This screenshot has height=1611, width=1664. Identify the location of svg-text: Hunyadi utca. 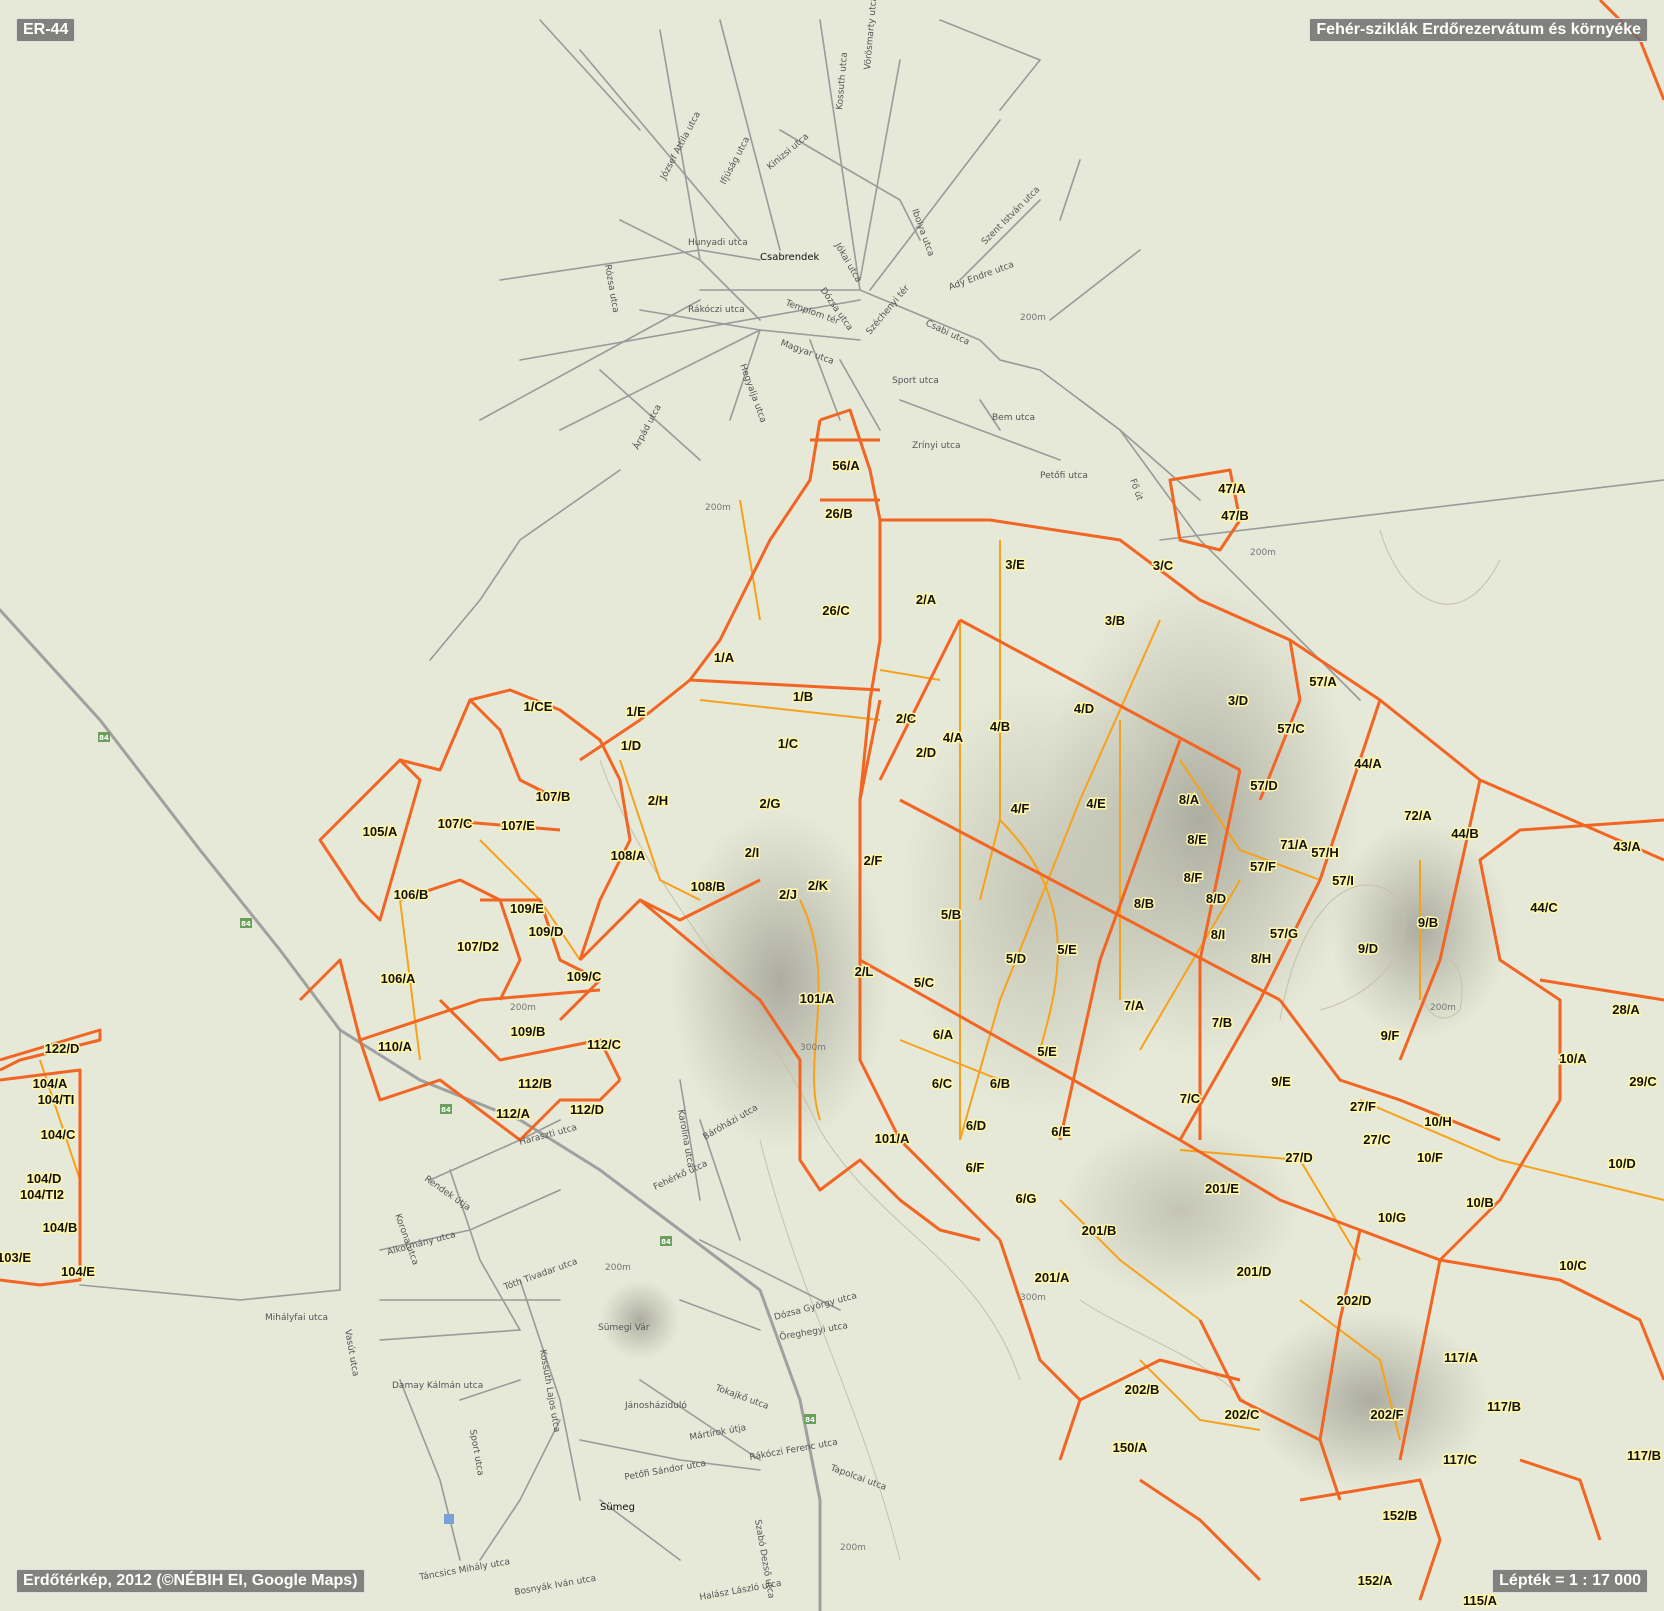
(718, 243).